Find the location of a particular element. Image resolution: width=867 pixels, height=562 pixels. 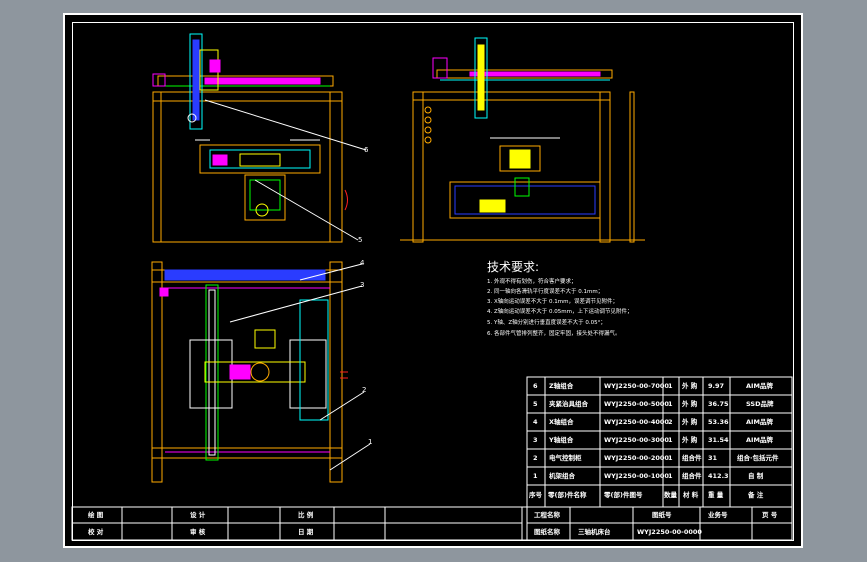

tech-title: 技术要求: is located at coordinates (513, 267).